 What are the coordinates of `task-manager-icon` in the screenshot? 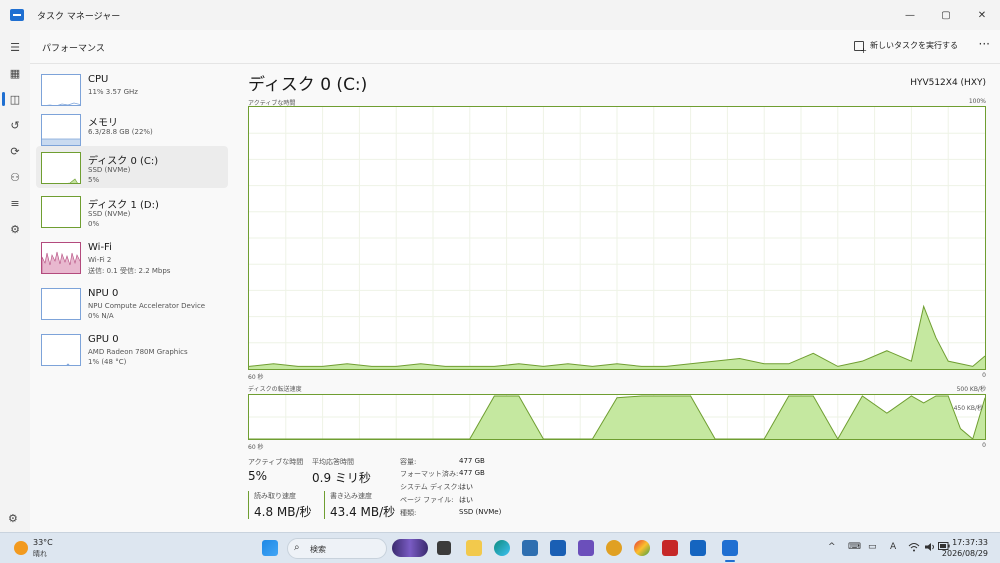 It's located at (17, 15).